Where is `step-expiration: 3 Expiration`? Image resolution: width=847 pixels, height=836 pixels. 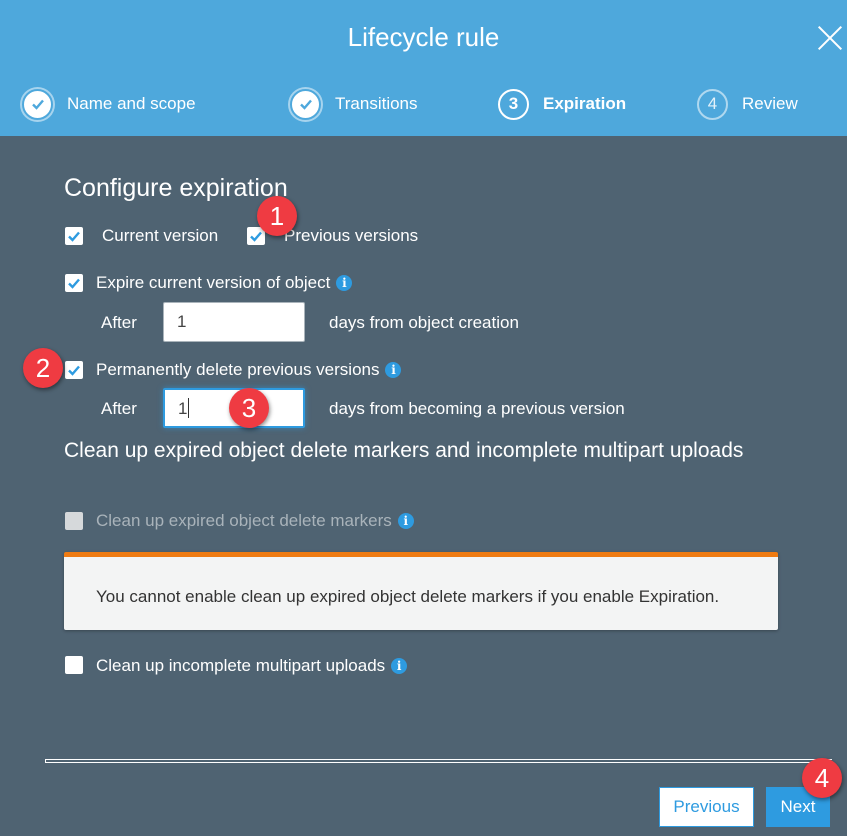 step-expiration: 3 Expiration is located at coordinates (562, 104).